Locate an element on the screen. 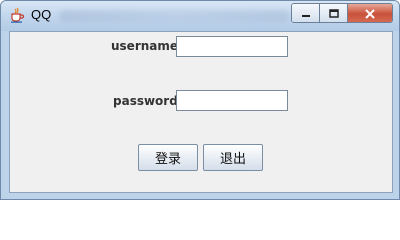  minimize-icon is located at coordinates (306, 13).